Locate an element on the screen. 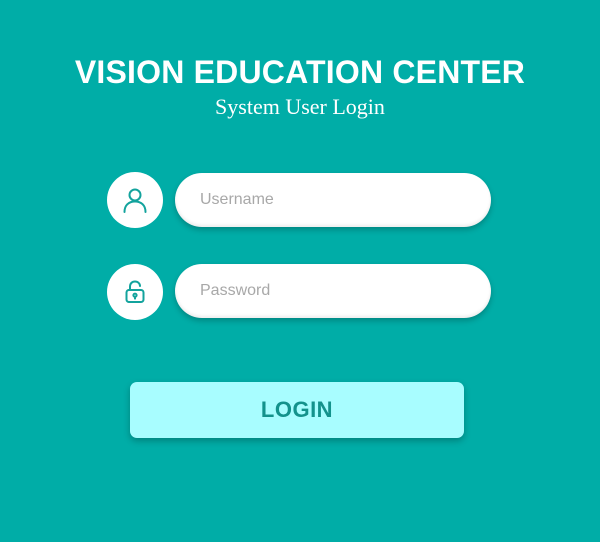 This screenshot has height=542, width=600. lock-icon is located at coordinates (135, 291).